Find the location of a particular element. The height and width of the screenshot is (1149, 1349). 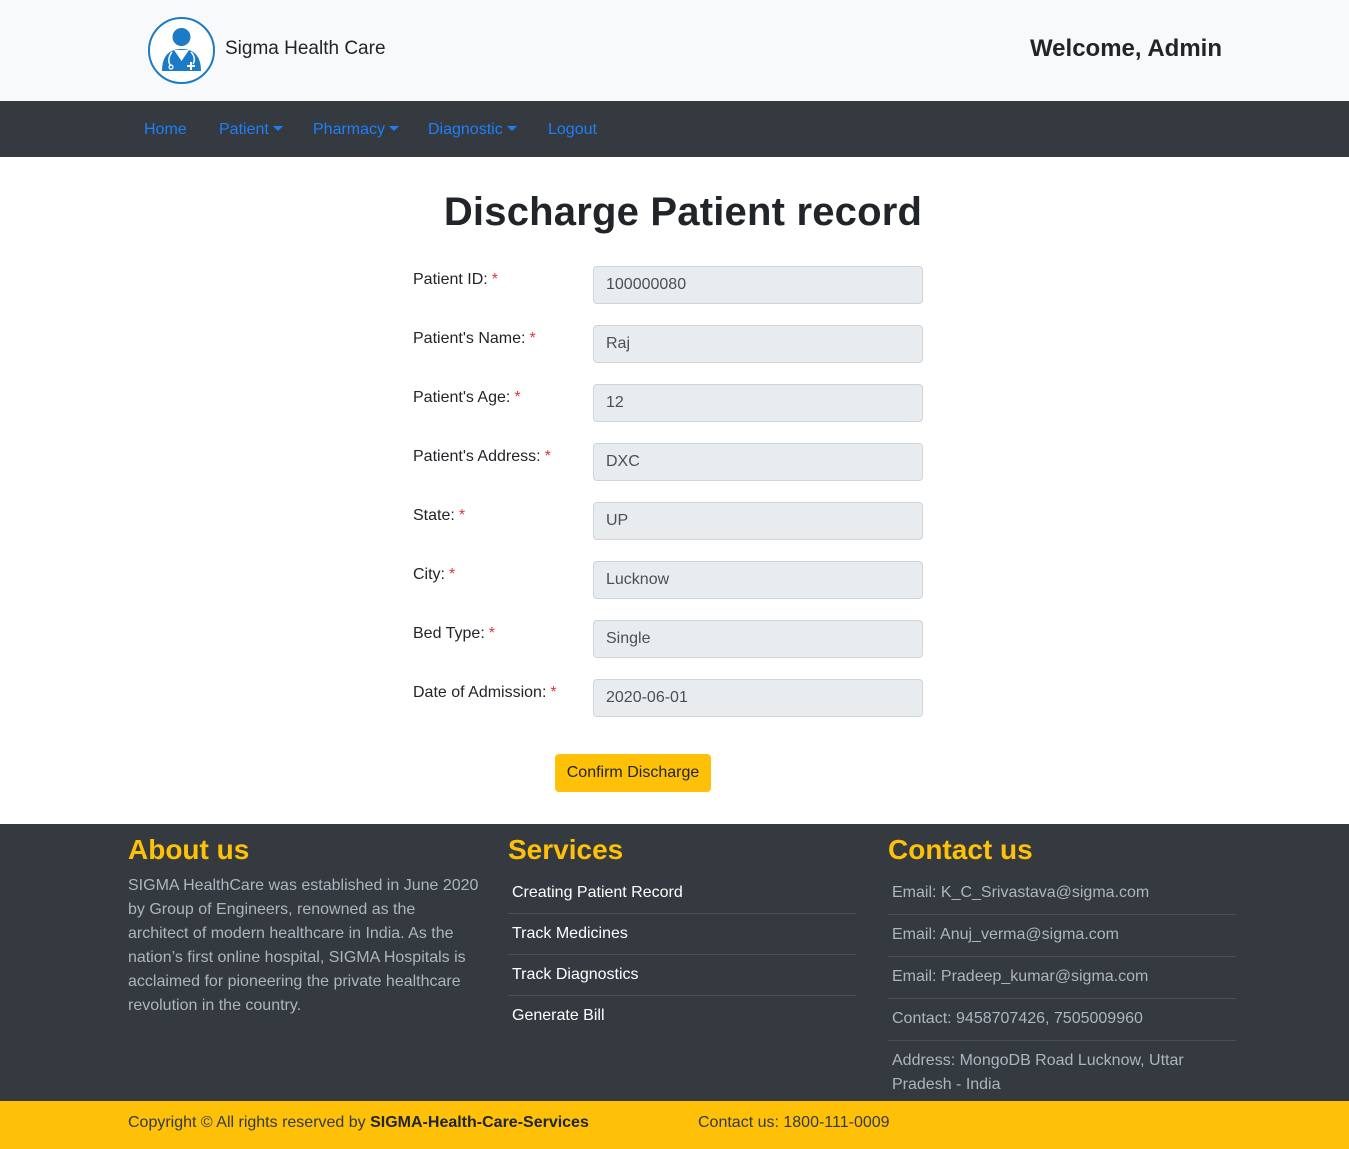

state-input is located at coordinates (758, 521).